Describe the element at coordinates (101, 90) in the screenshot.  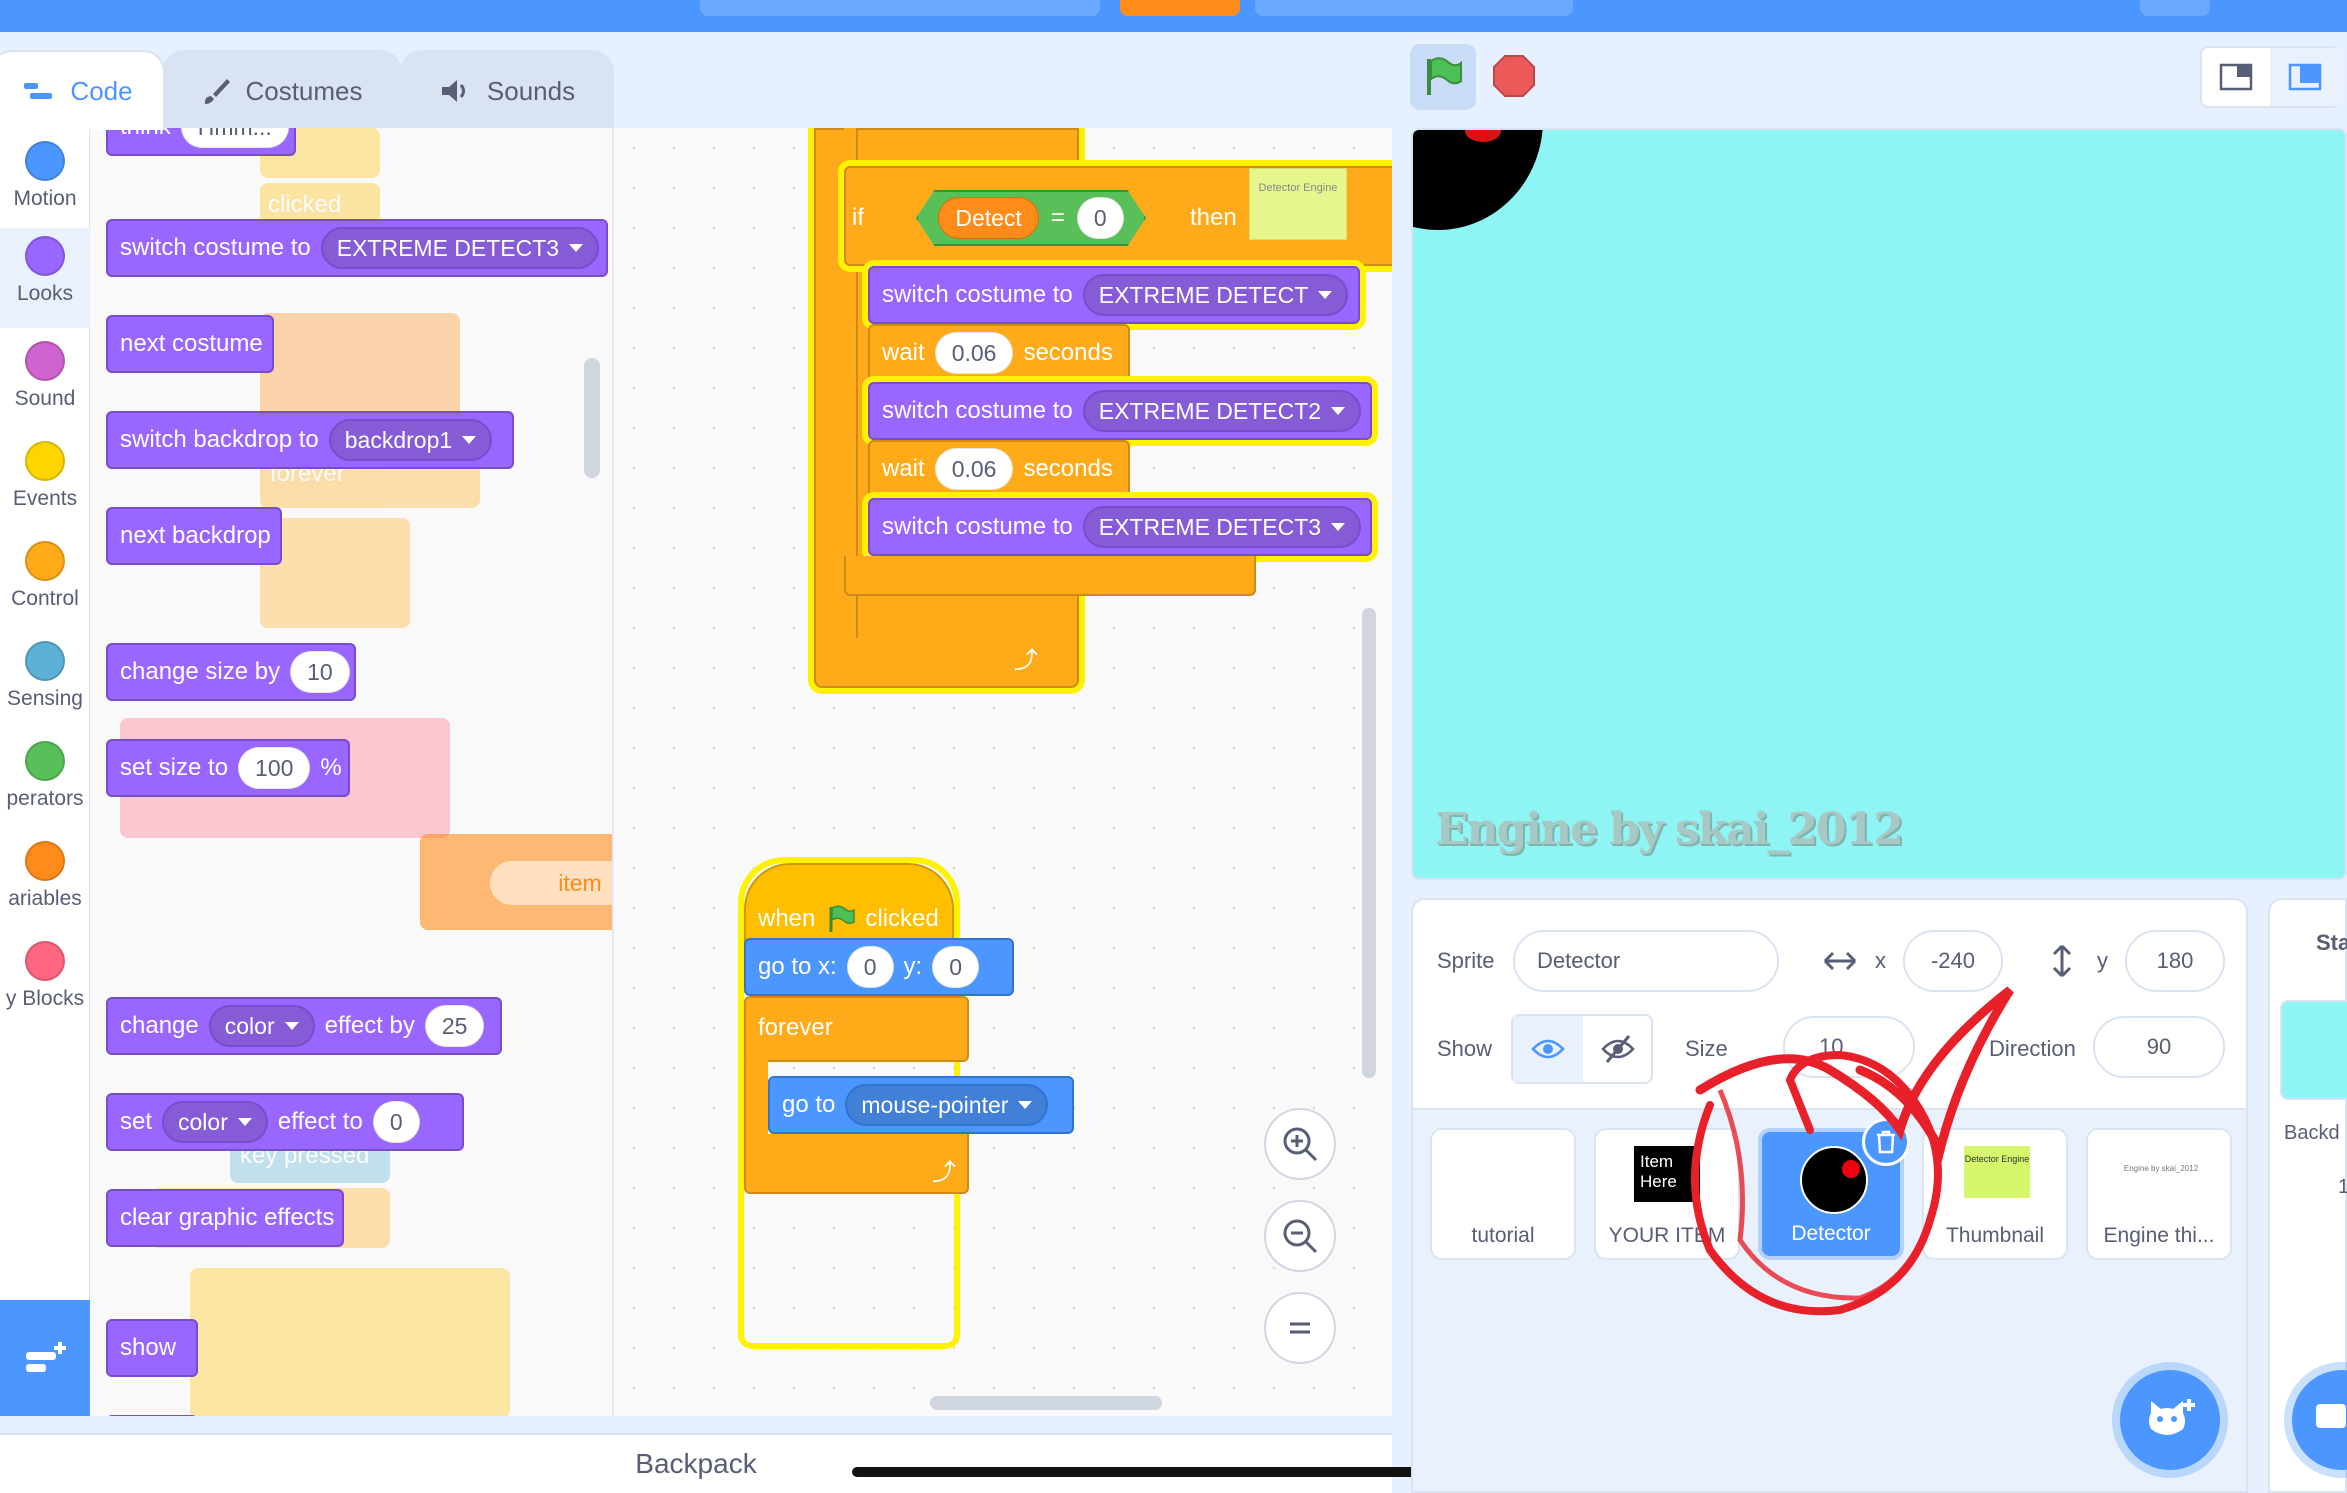
I see `tab-code-label: Code` at that location.